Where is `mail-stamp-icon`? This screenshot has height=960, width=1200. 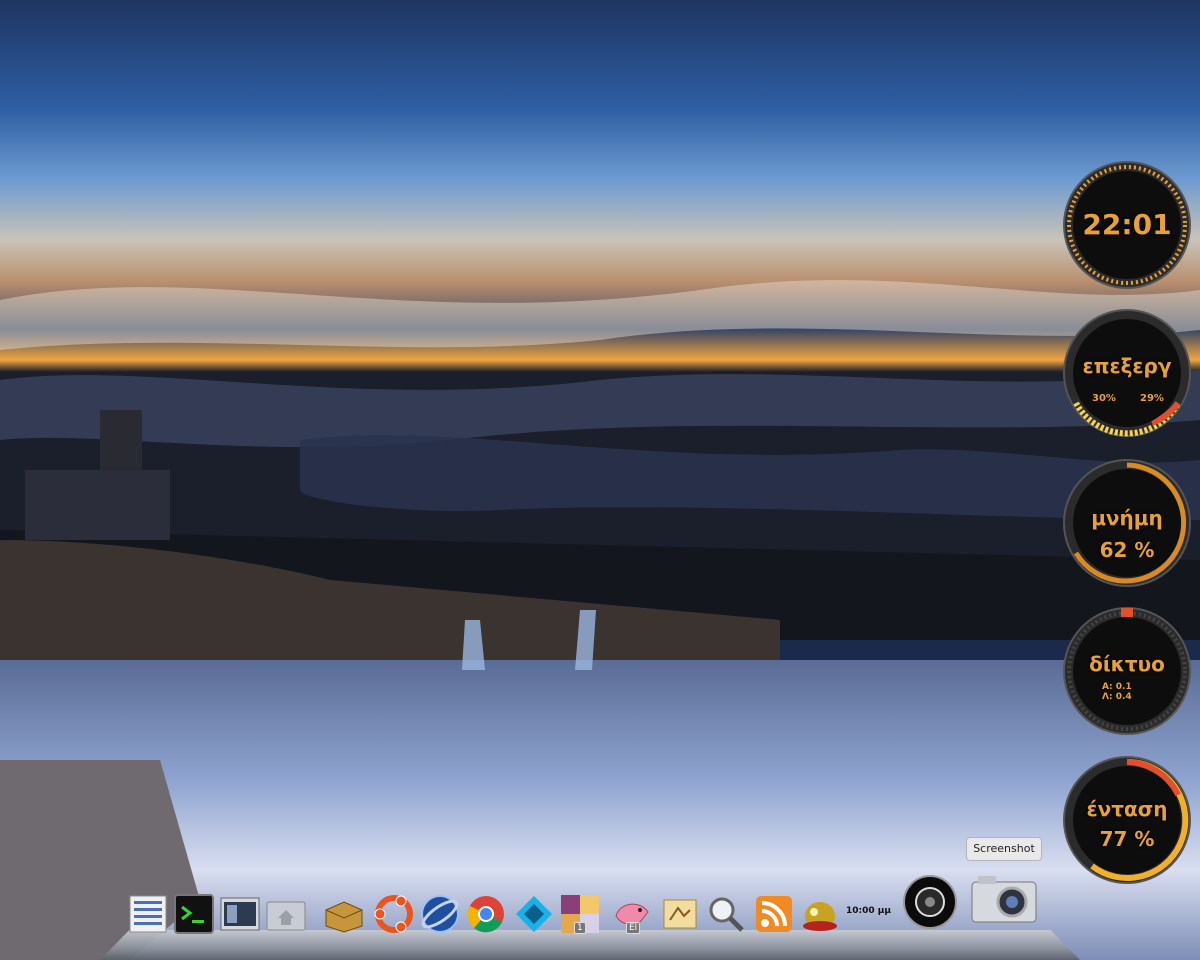
mail-stamp-icon is located at coordinates (680, 914).